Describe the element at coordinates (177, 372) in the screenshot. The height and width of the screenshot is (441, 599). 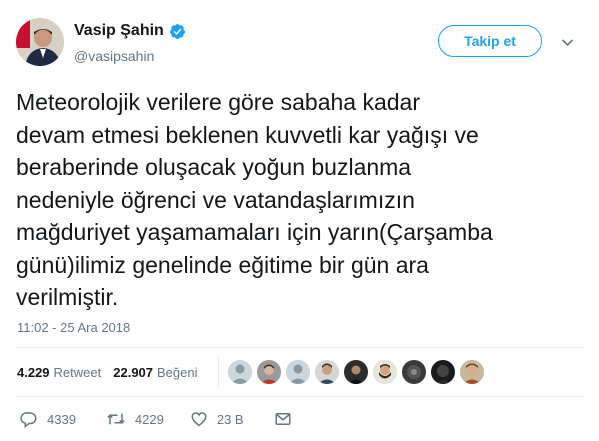
I see `likes-label: Beğeni` at that location.